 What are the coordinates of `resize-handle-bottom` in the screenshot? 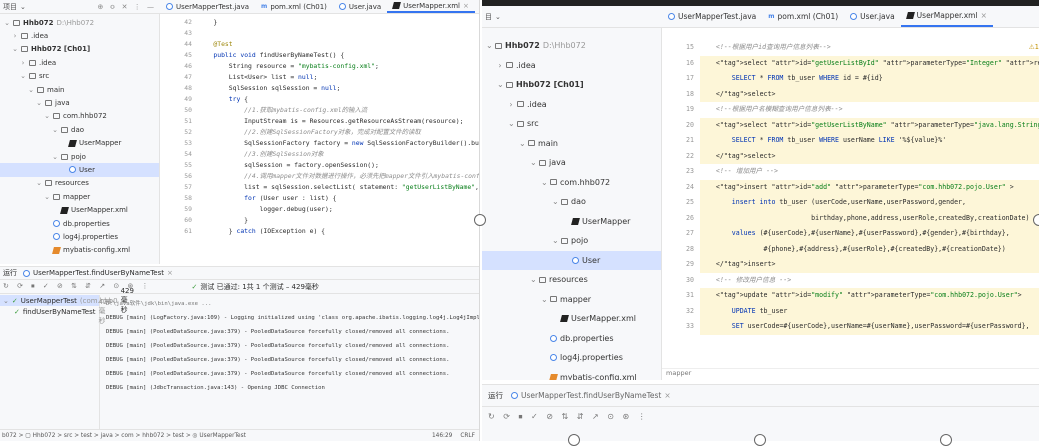 It's located at (760, 440).